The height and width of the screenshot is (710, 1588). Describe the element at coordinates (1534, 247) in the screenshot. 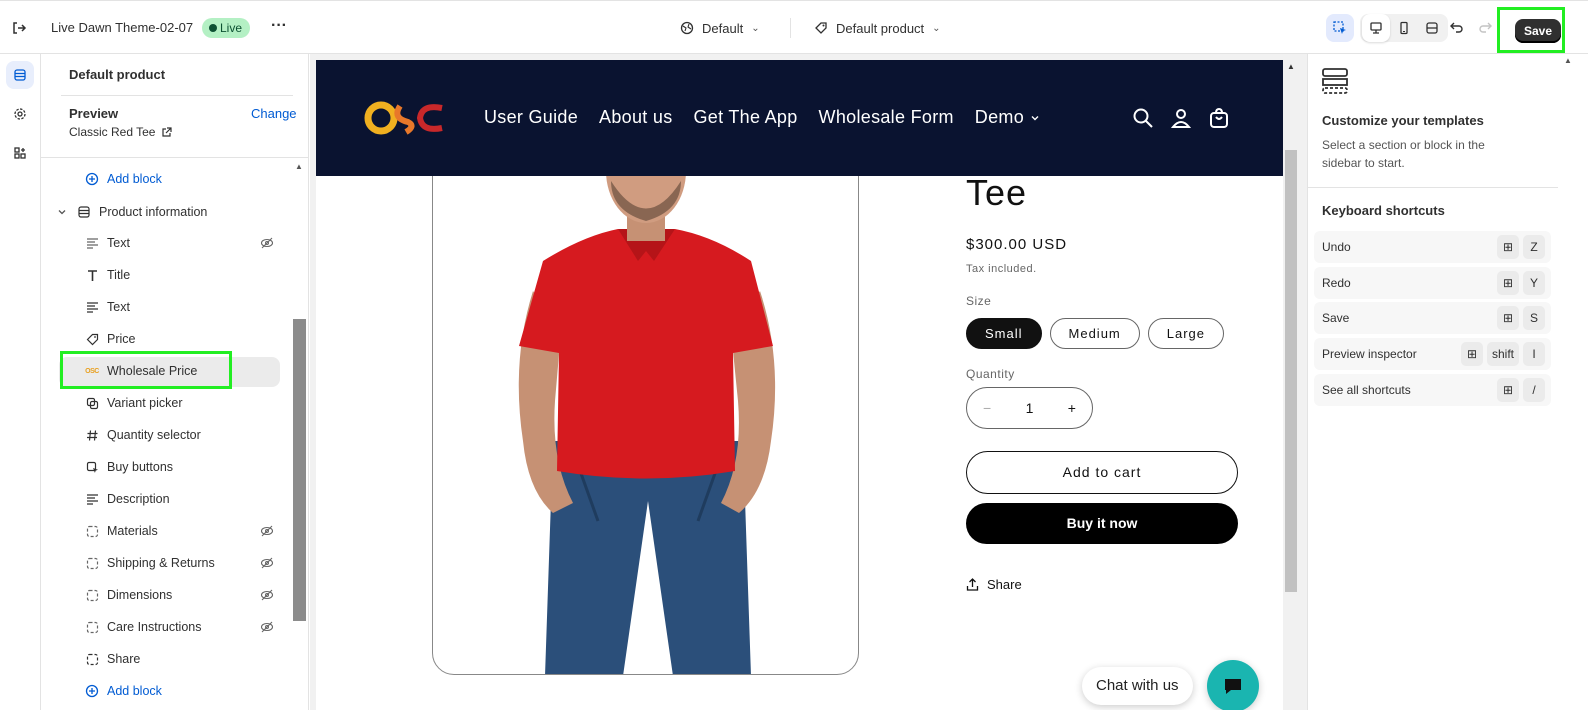

I see `key-cap: Z` at that location.